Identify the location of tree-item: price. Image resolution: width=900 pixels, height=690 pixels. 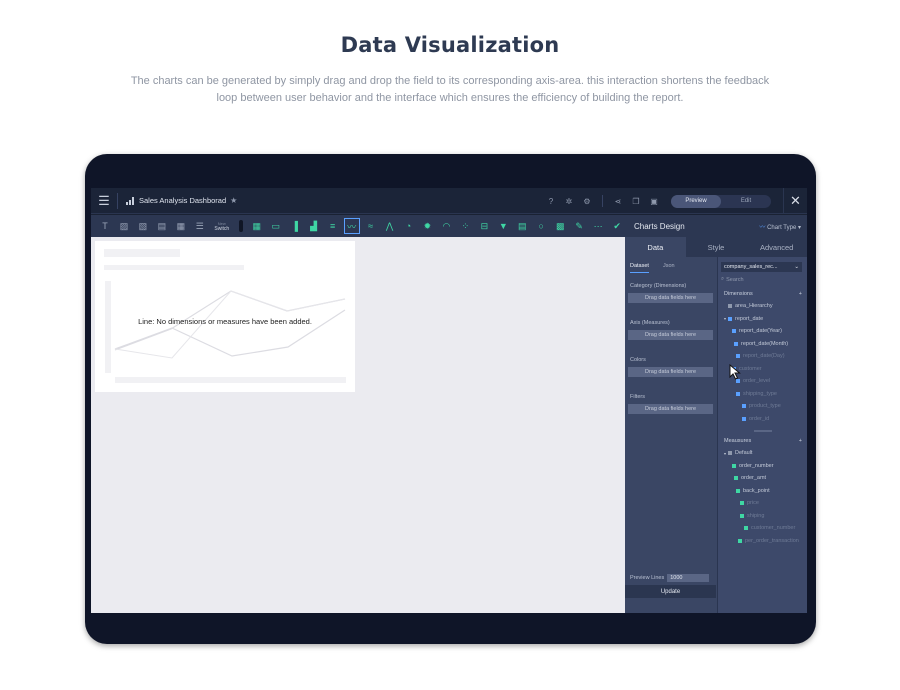
(762, 503).